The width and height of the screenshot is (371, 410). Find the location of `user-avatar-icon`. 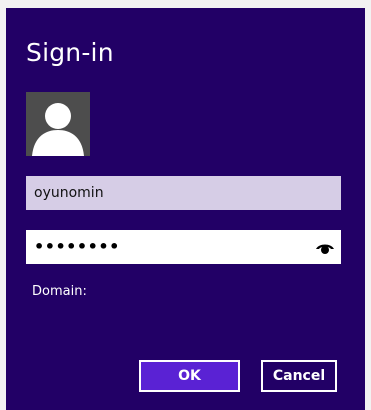

user-avatar-icon is located at coordinates (58, 124).